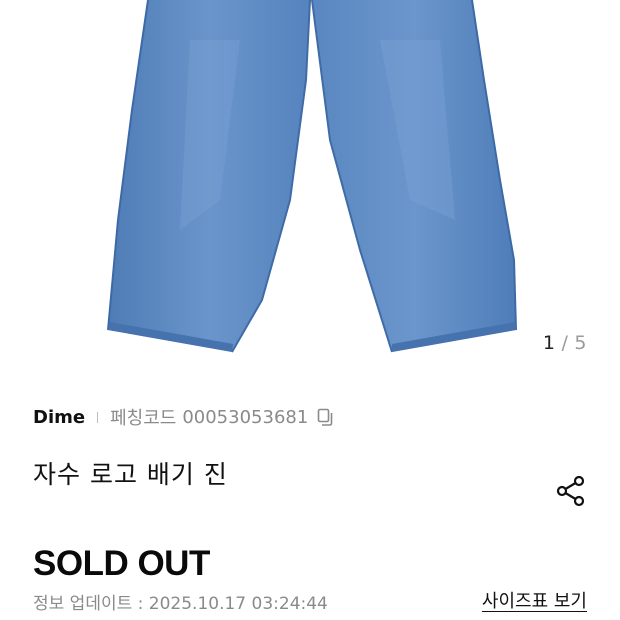 This screenshot has width=620, height=620. I want to click on share-button, so click(571, 491).